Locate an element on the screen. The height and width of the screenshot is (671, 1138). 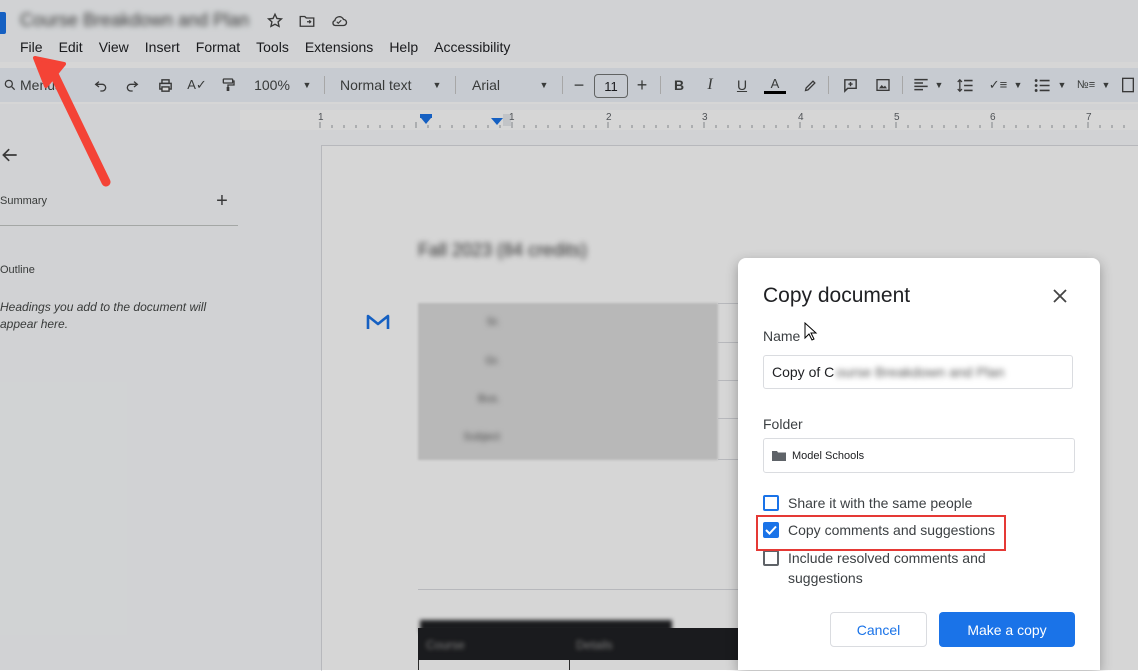
name-input: Copy of Course Breakdown and Plan is located at coordinates (918, 372).